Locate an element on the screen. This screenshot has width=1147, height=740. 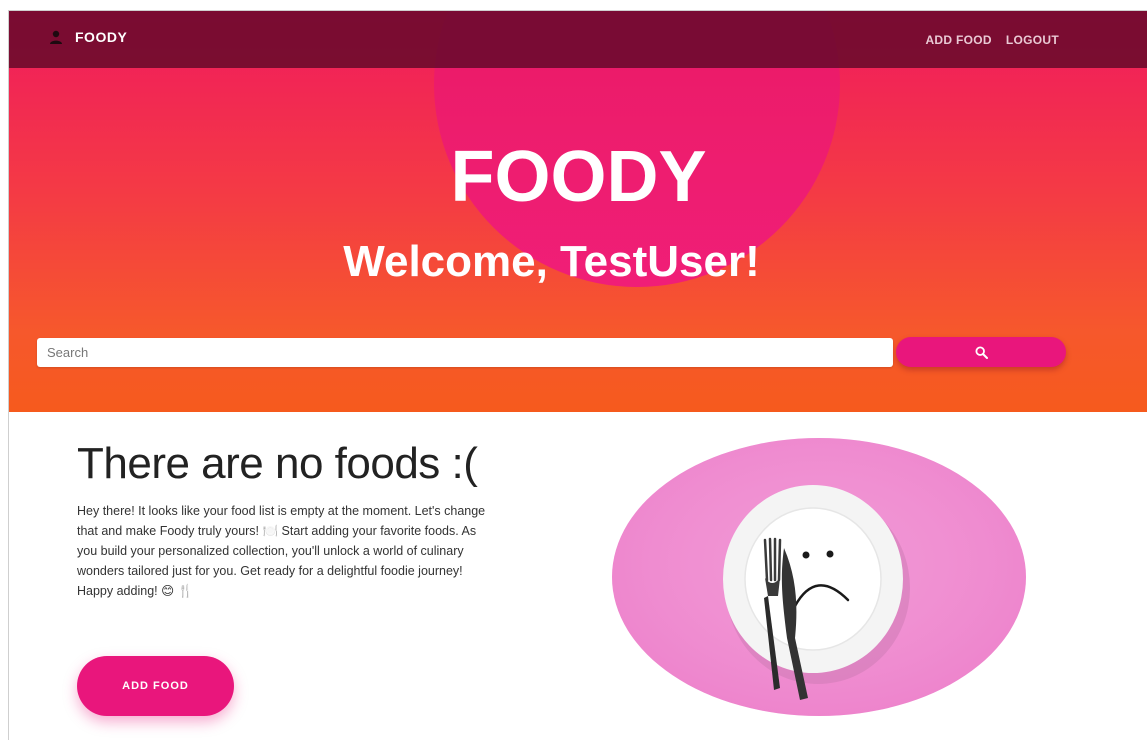
navbar: FOODY ADD FOOD LOGOUT is located at coordinates (578, 39).